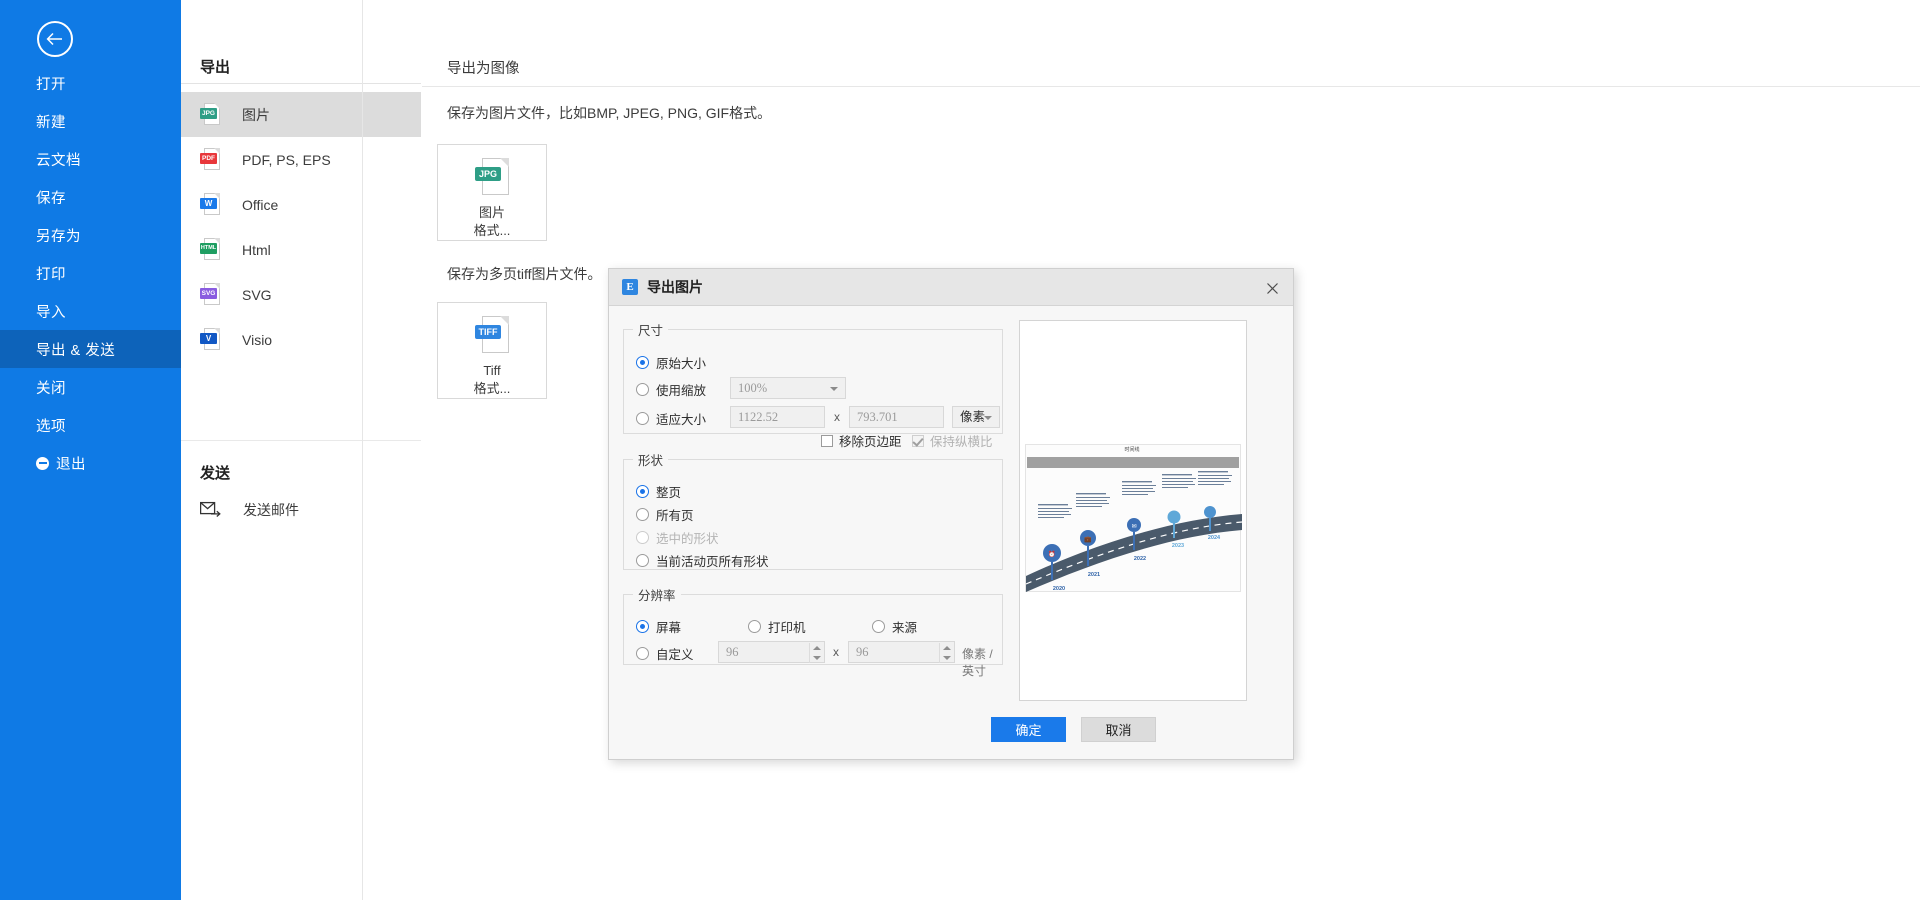 The width and height of the screenshot is (1920, 900). I want to click on sidebar-item-options: 选项, so click(90, 425).